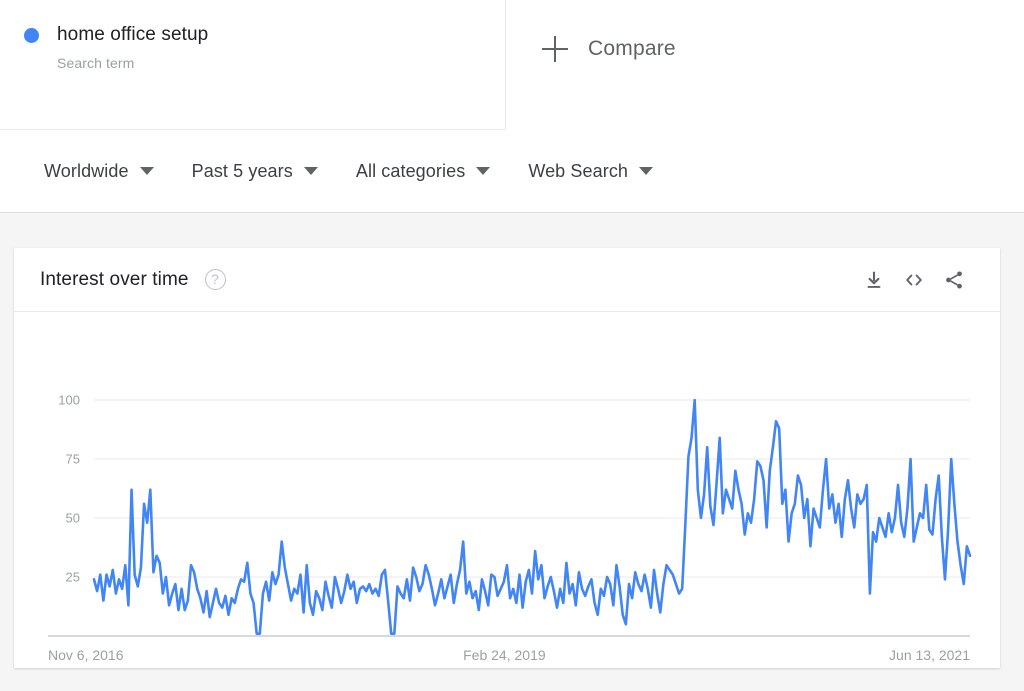  What do you see at coordinates (73, 577) in the screenshot?
I see `y-axis-tick-label: 25` at bounding box center [73, 577].